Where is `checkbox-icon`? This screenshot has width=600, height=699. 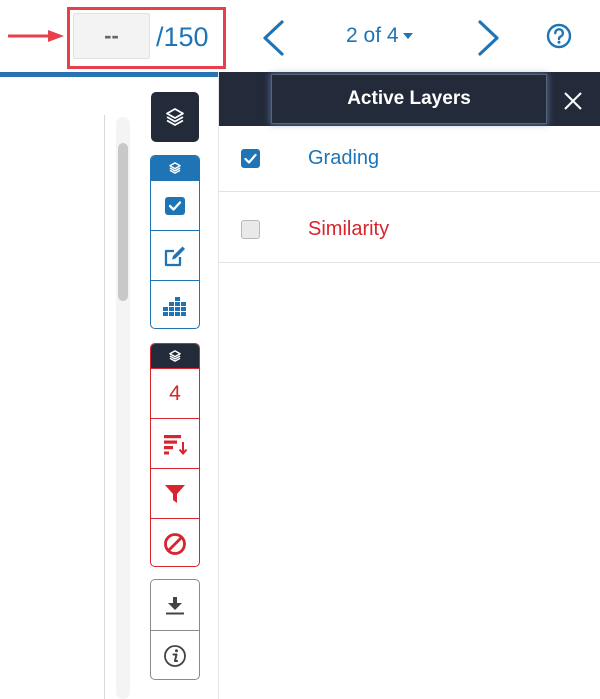 checkbox-icon is located at coordinates (175, 205).